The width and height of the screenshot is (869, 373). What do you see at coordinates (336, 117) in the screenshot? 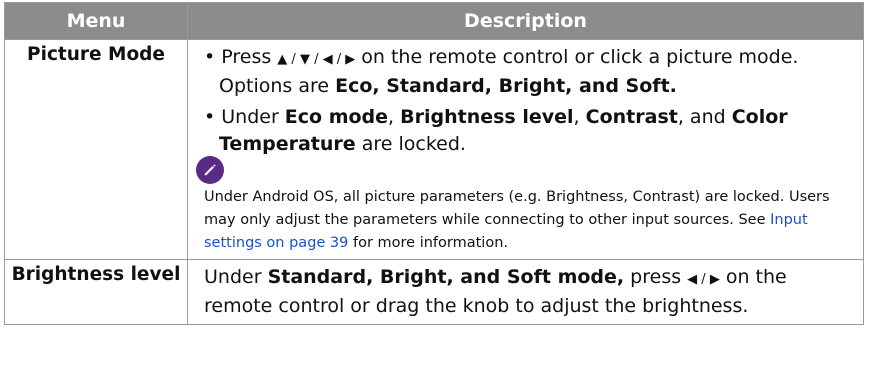
I see `bullet-bold-text: Eco mode` at bounding box center [336, 117].